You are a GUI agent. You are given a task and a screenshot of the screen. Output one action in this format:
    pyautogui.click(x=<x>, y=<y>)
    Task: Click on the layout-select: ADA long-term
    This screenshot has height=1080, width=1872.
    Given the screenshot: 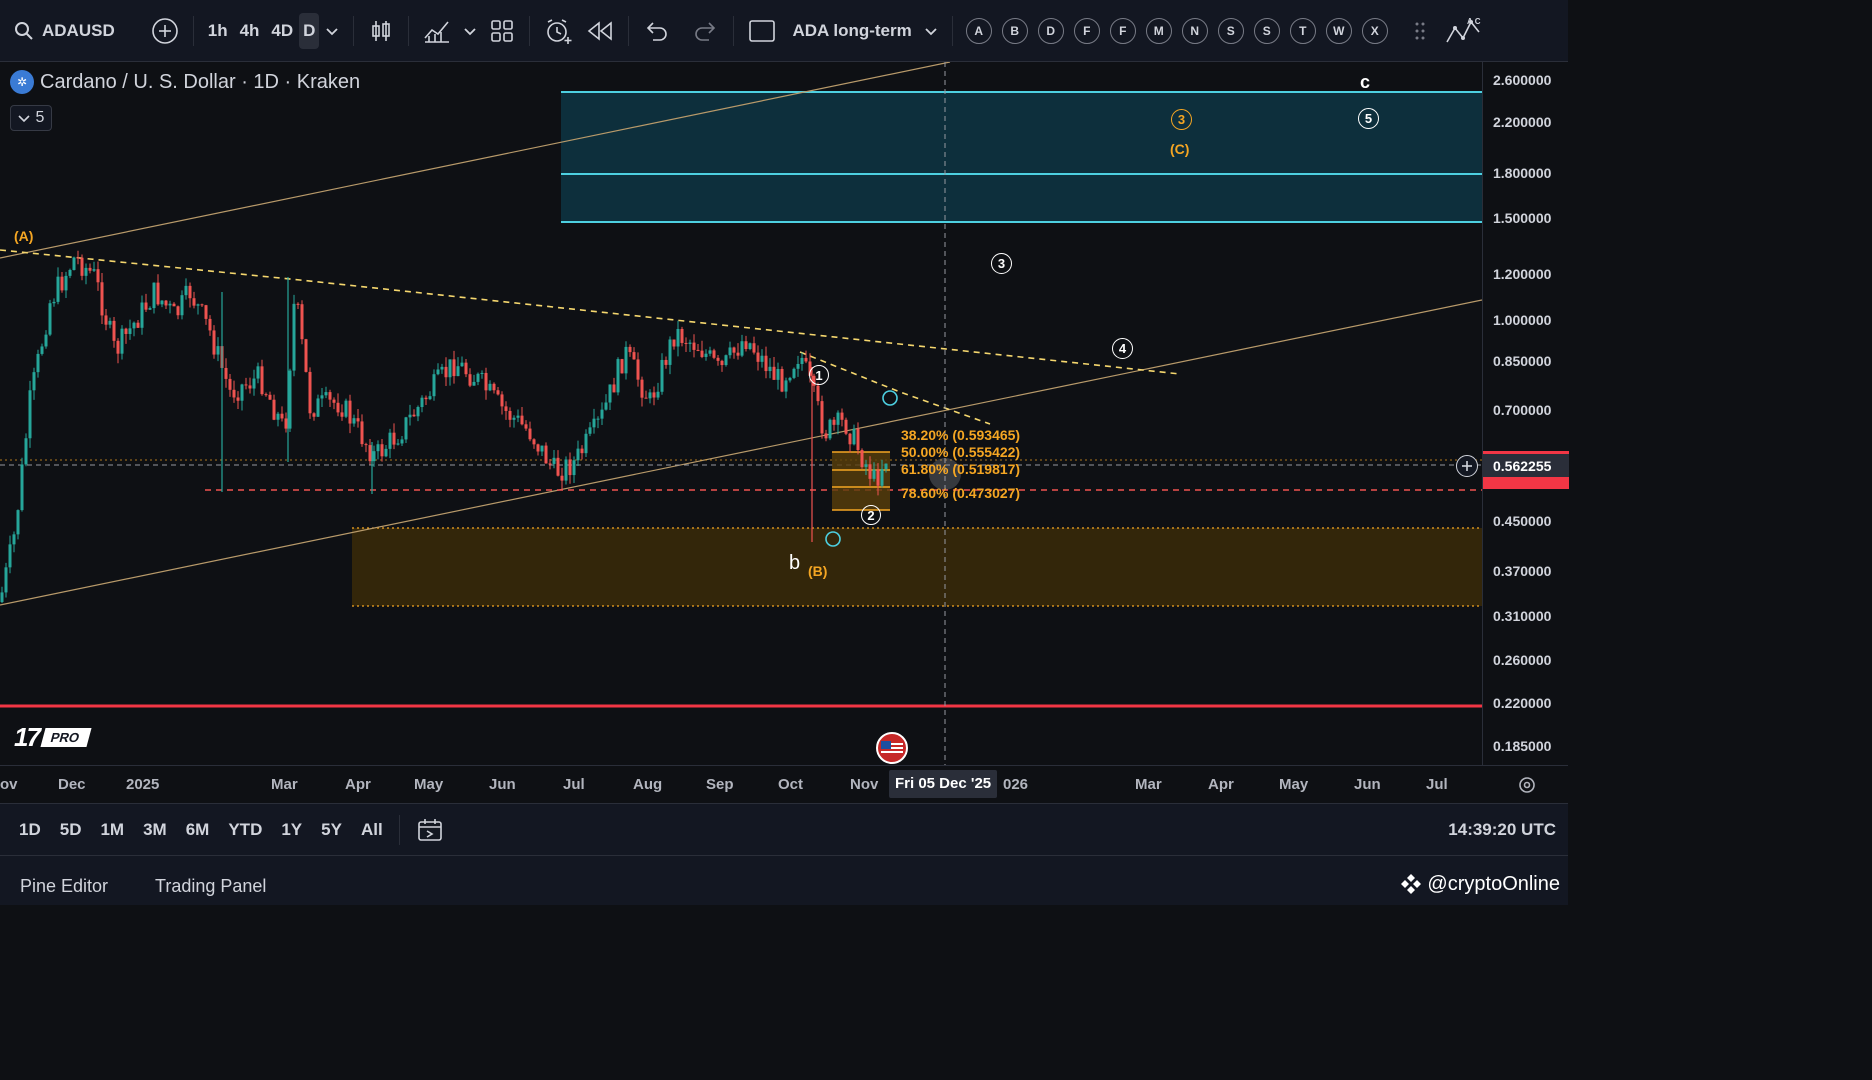 What is the action you would take?
    pyautogui.click(x=842, y=31)
    